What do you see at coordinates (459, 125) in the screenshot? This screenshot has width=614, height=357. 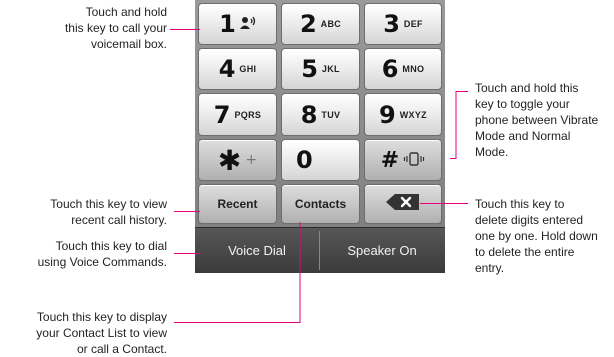 I see `leader-vibrate` at bounding box center [459, 125].